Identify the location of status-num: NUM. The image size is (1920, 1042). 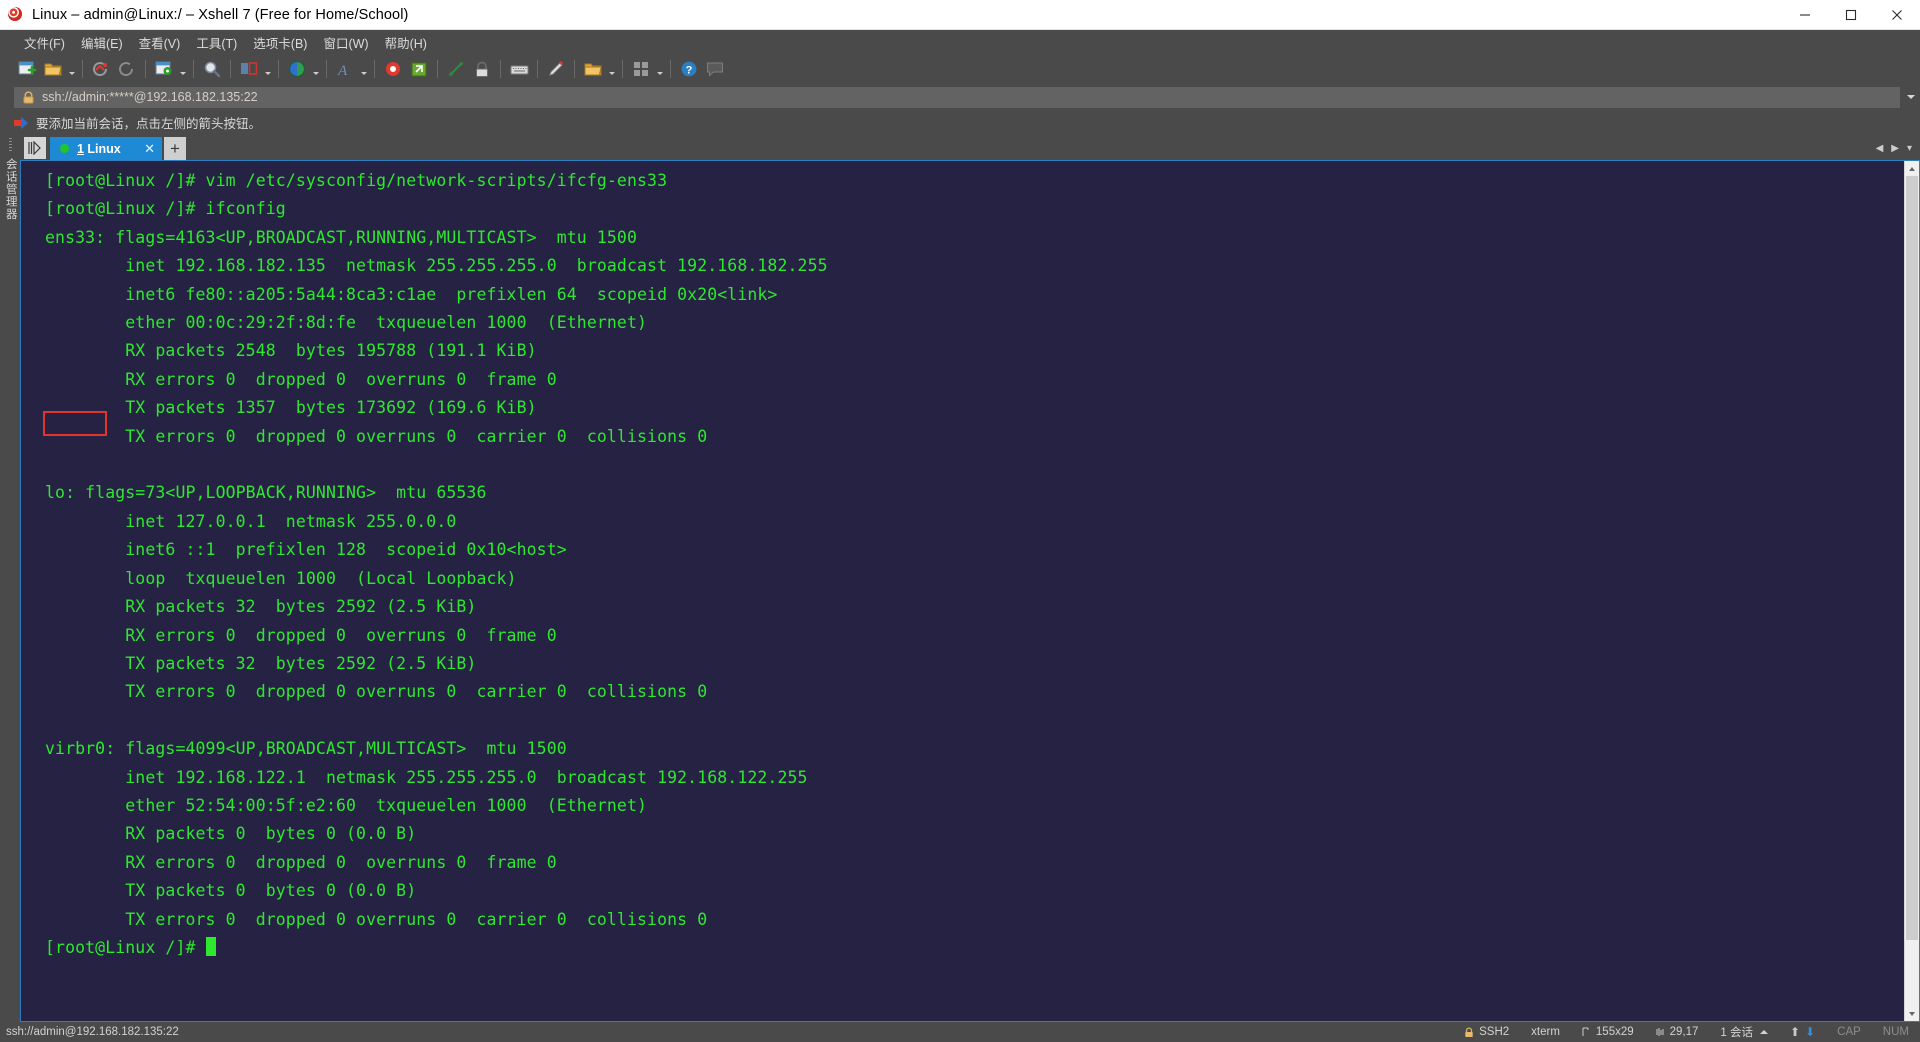
(1895, 1032).